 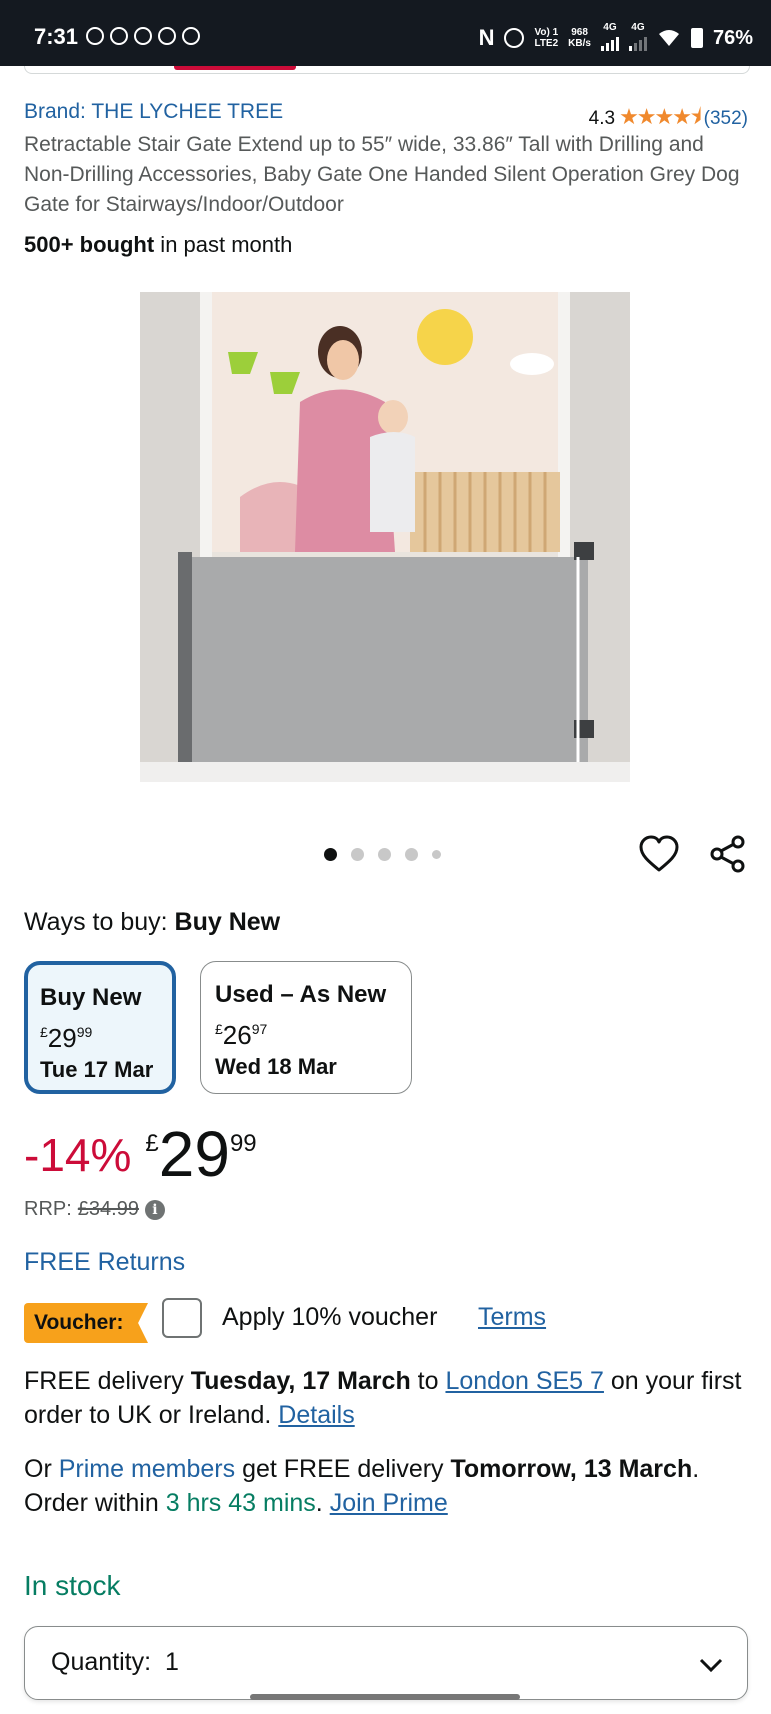 What do you see at coordinates (524, 1381) in the screenshot?
I see `delivery-location-link: London SE5 7` at bounding box center [524, 1381].